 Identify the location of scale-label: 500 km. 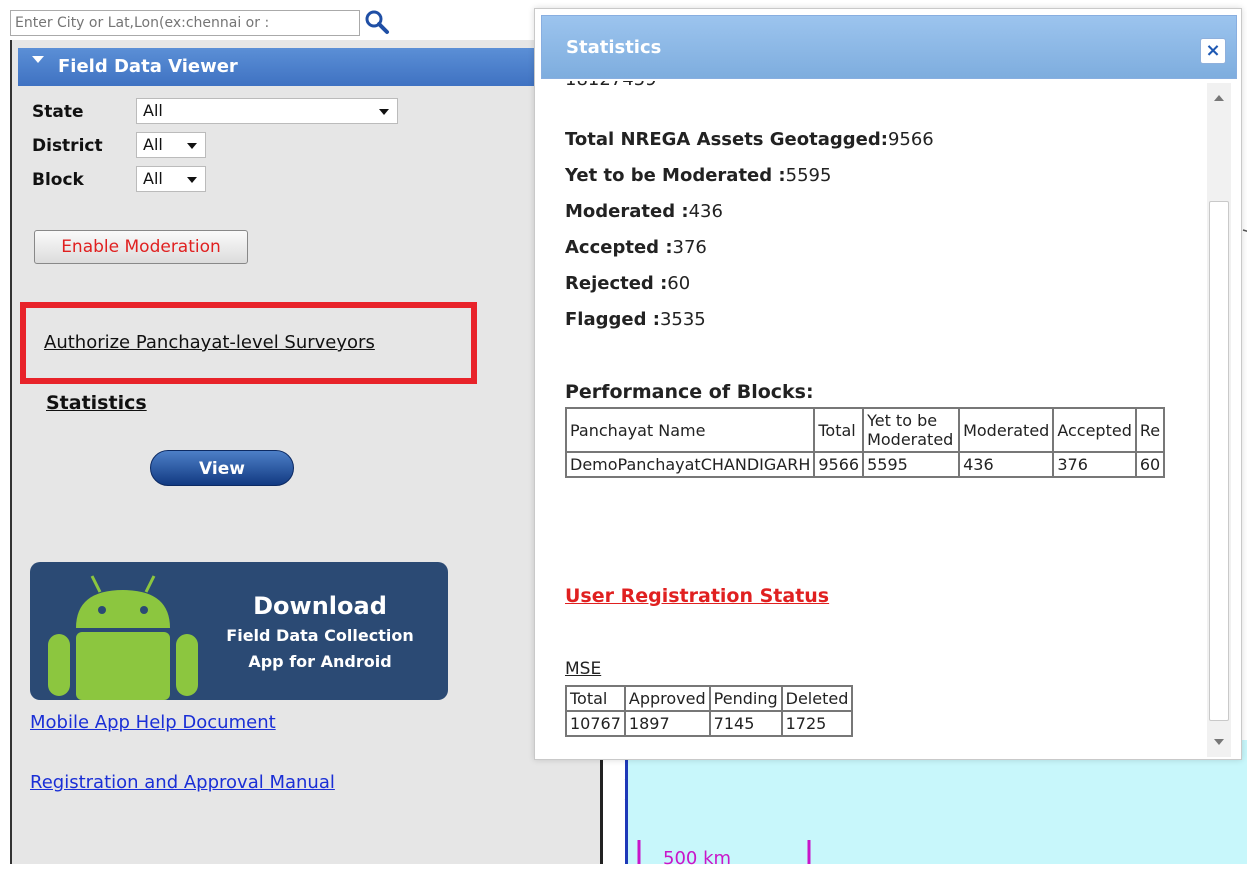
(697, 858).